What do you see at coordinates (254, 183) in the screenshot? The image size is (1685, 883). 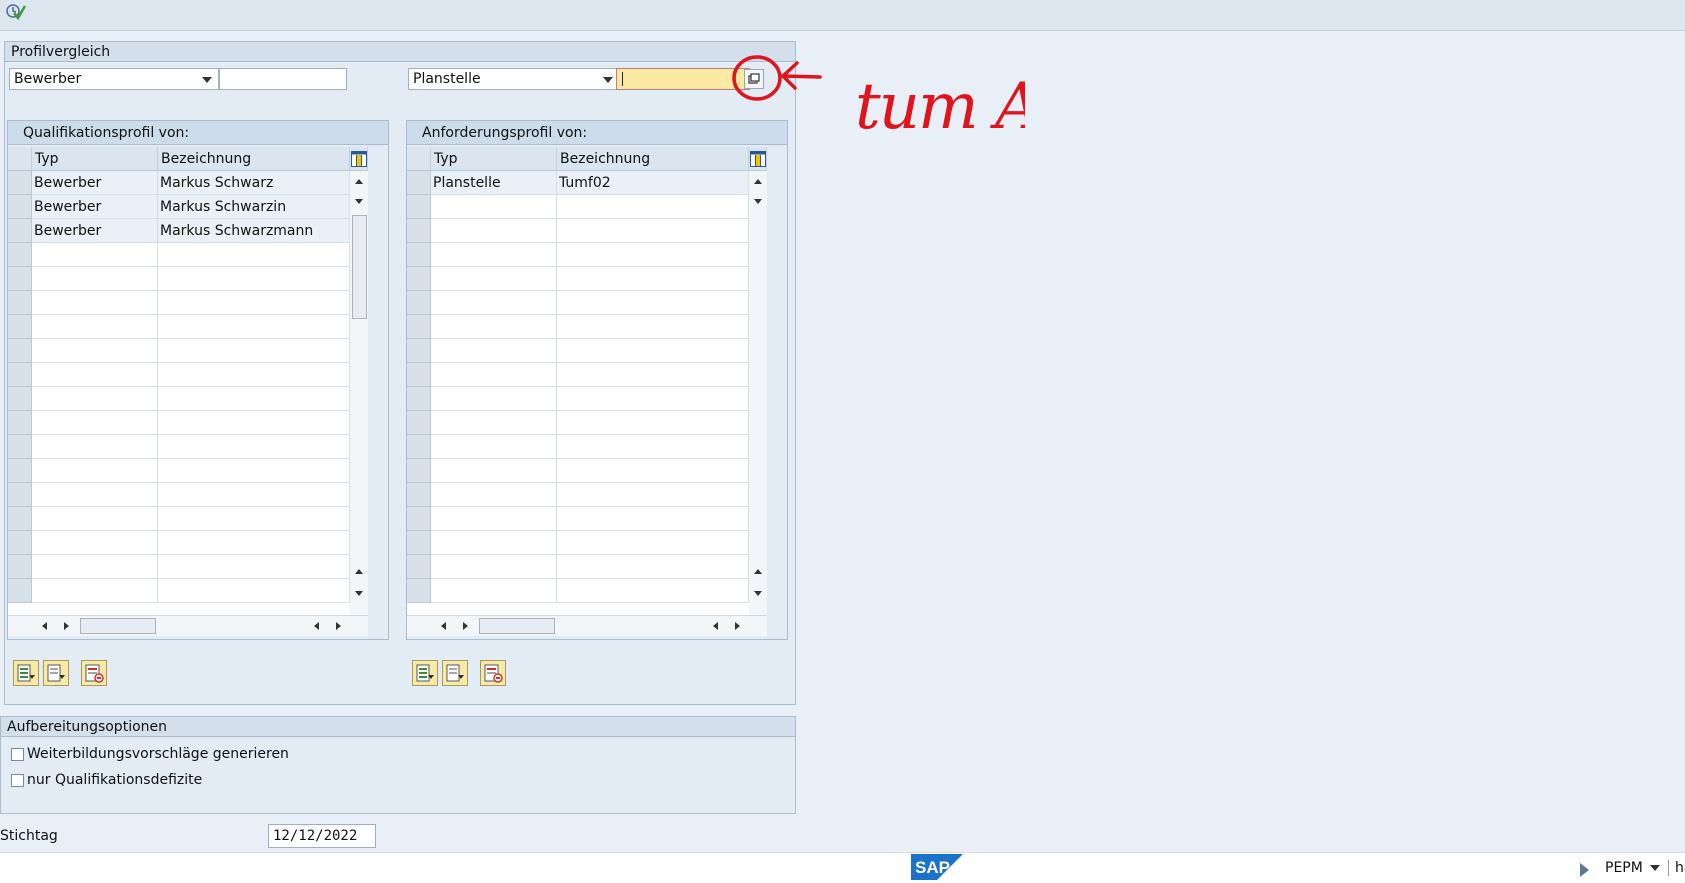 I see `cell-bezeichnung: Markus Schwarz` at bounding box center [254, 183].